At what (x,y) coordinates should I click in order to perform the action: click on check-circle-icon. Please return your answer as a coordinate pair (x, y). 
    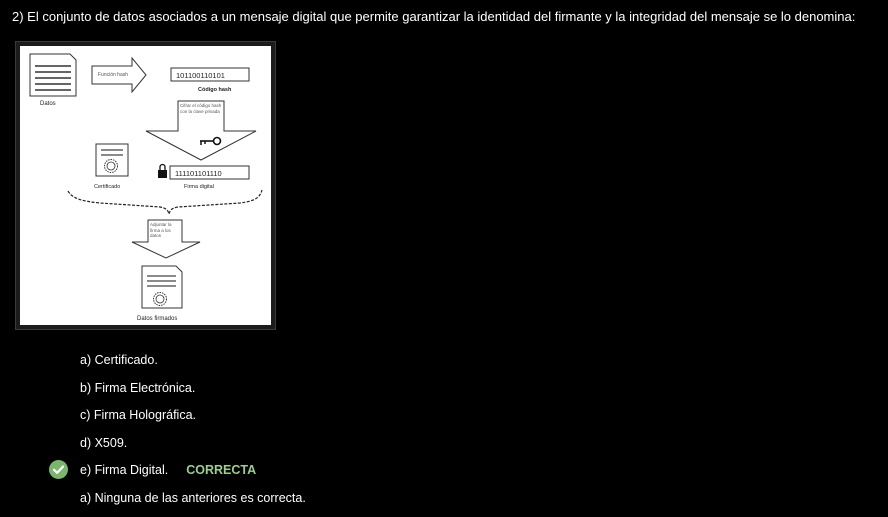
    Looking at the image, I should click on (58, 469).